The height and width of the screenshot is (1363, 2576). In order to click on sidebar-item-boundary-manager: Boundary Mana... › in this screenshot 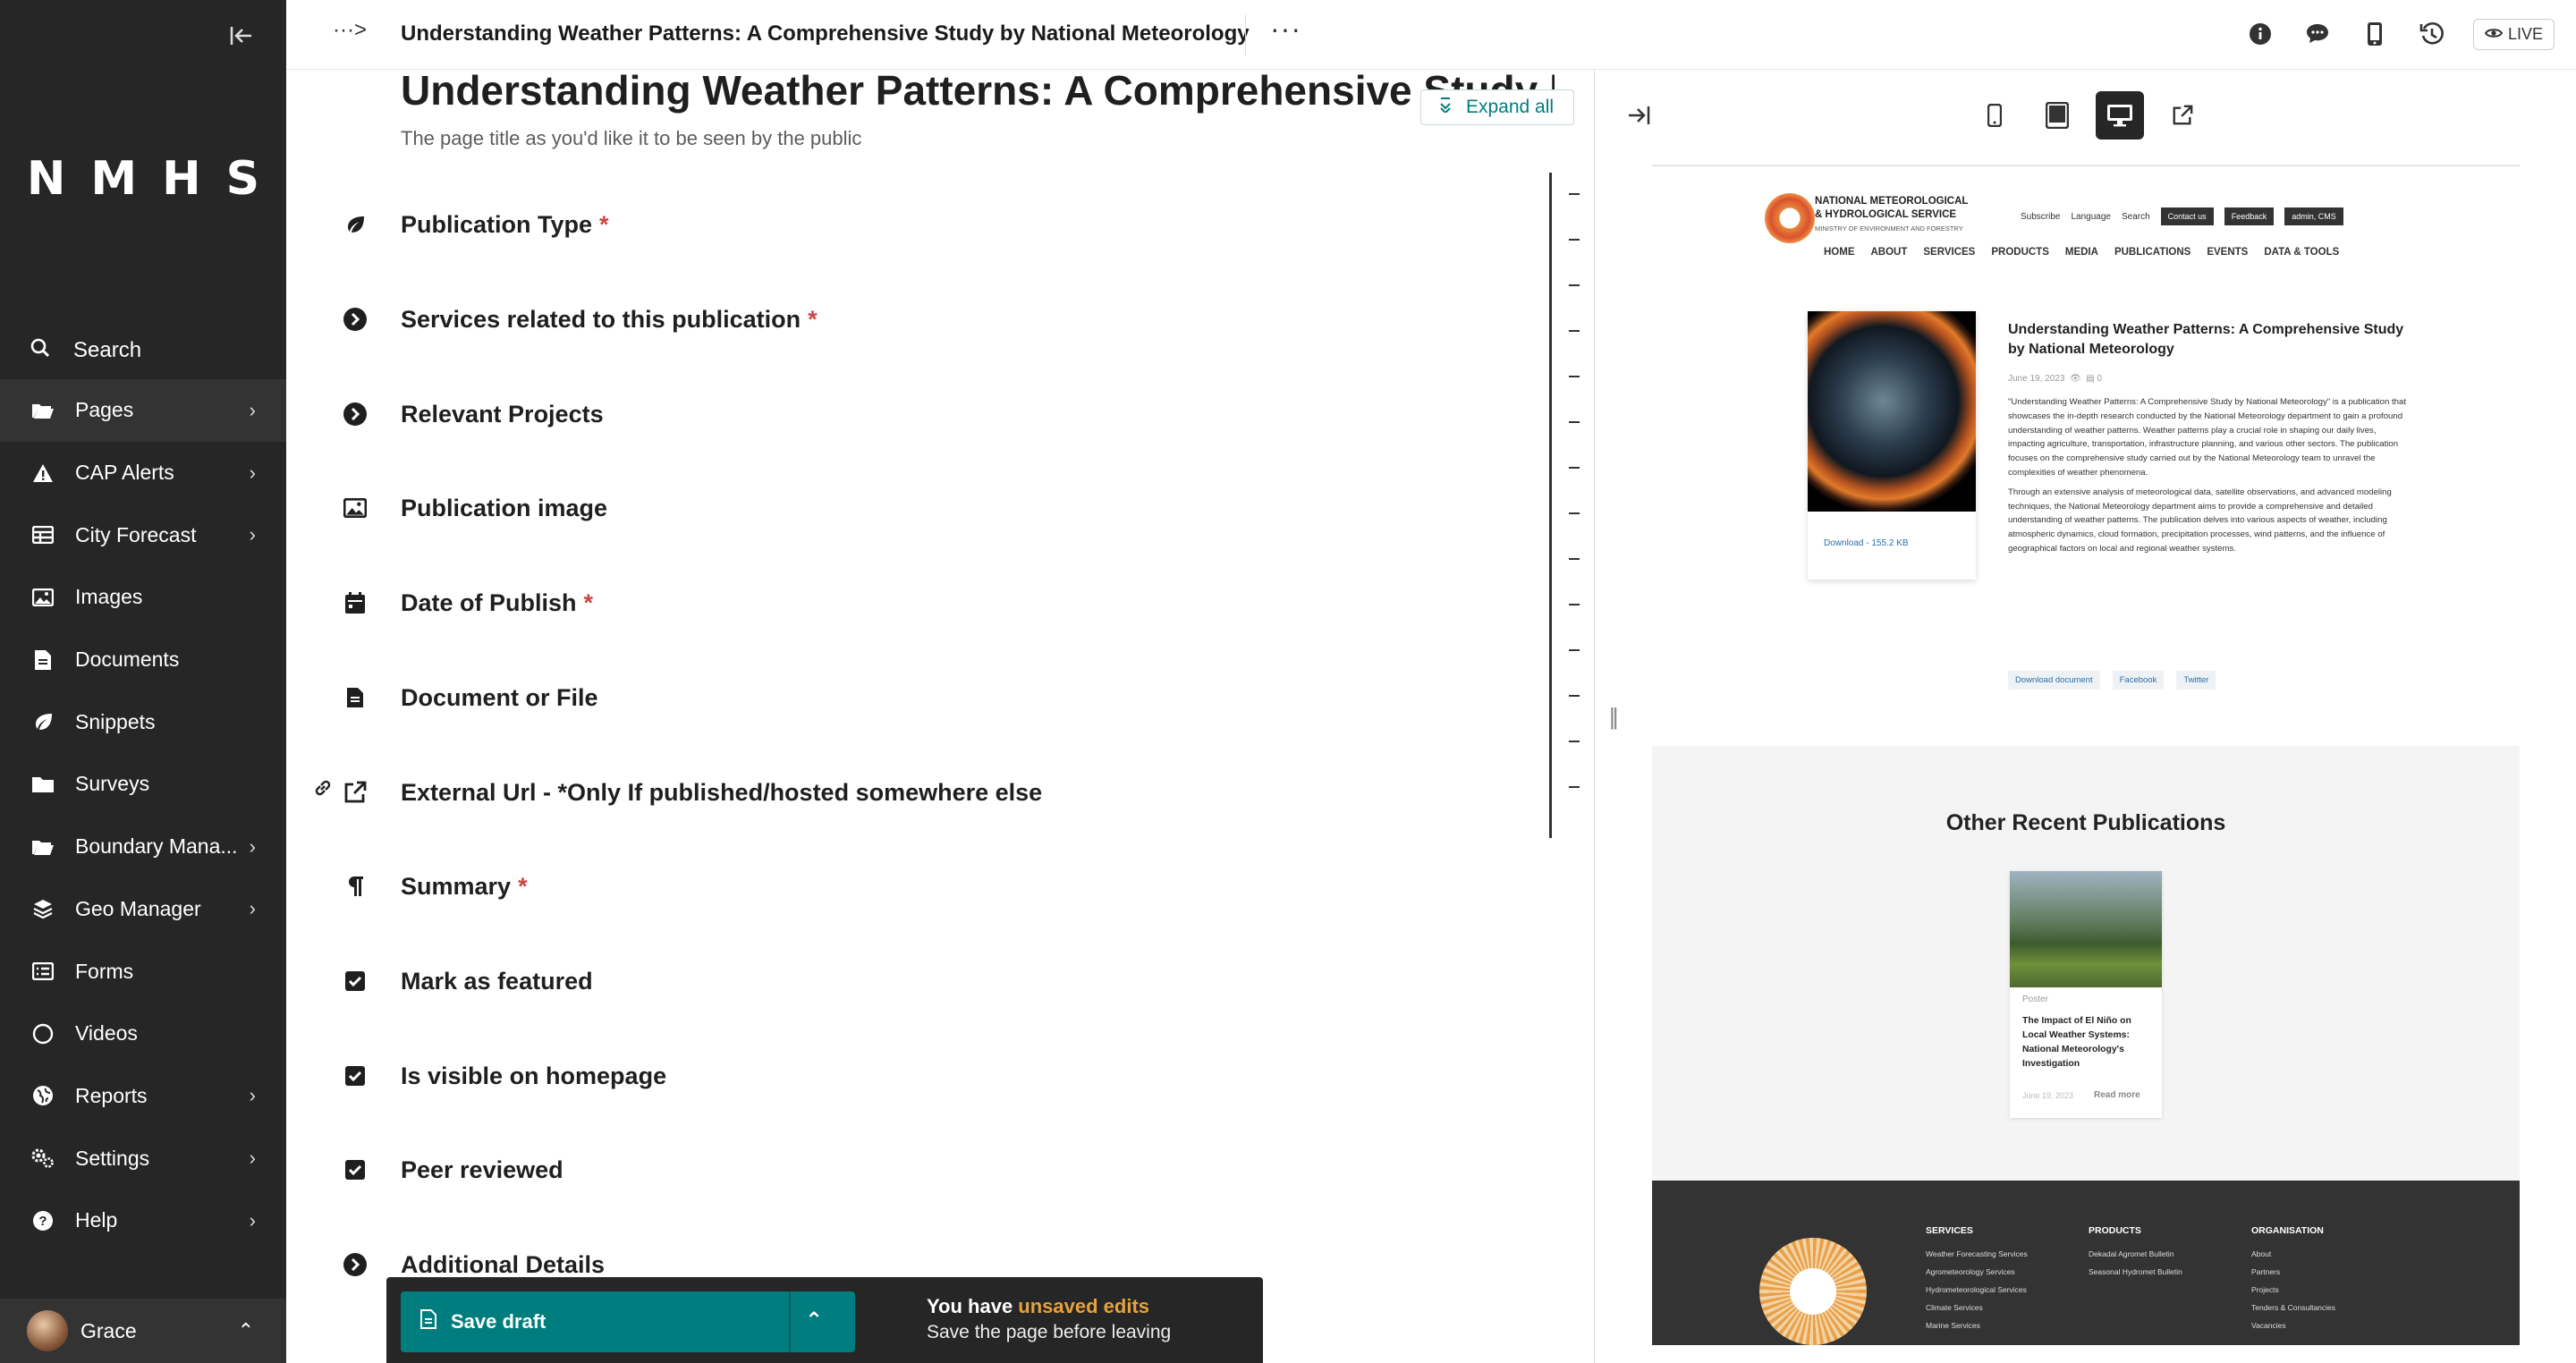, I will do `click(143, 847)`.